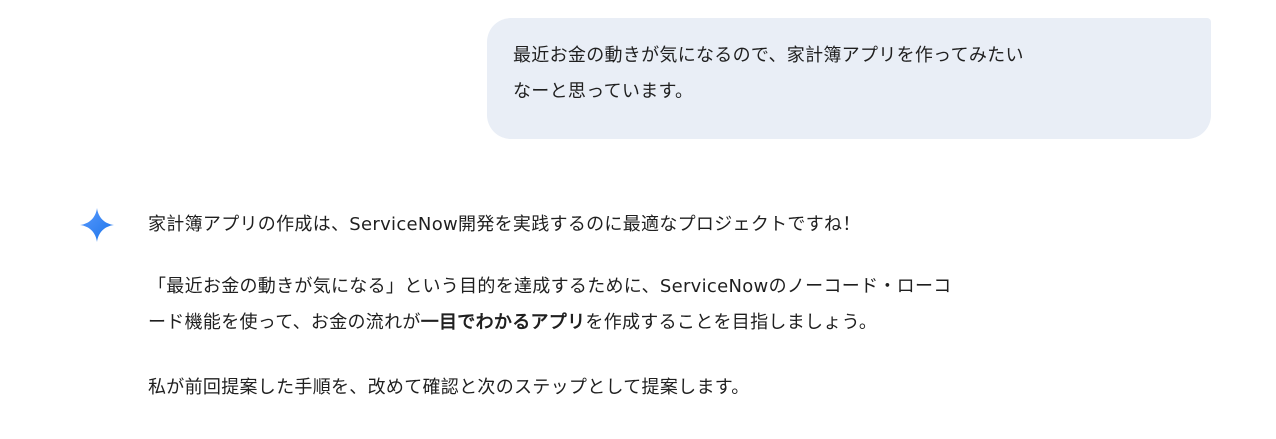 This screenshot has width=1276, height=439. What do you see at coordinates (731, 322) in the screenshot?
I see `response-paragraph-2-suffix: を作成することを目指しましょう。` at bounding box center [731, 322].